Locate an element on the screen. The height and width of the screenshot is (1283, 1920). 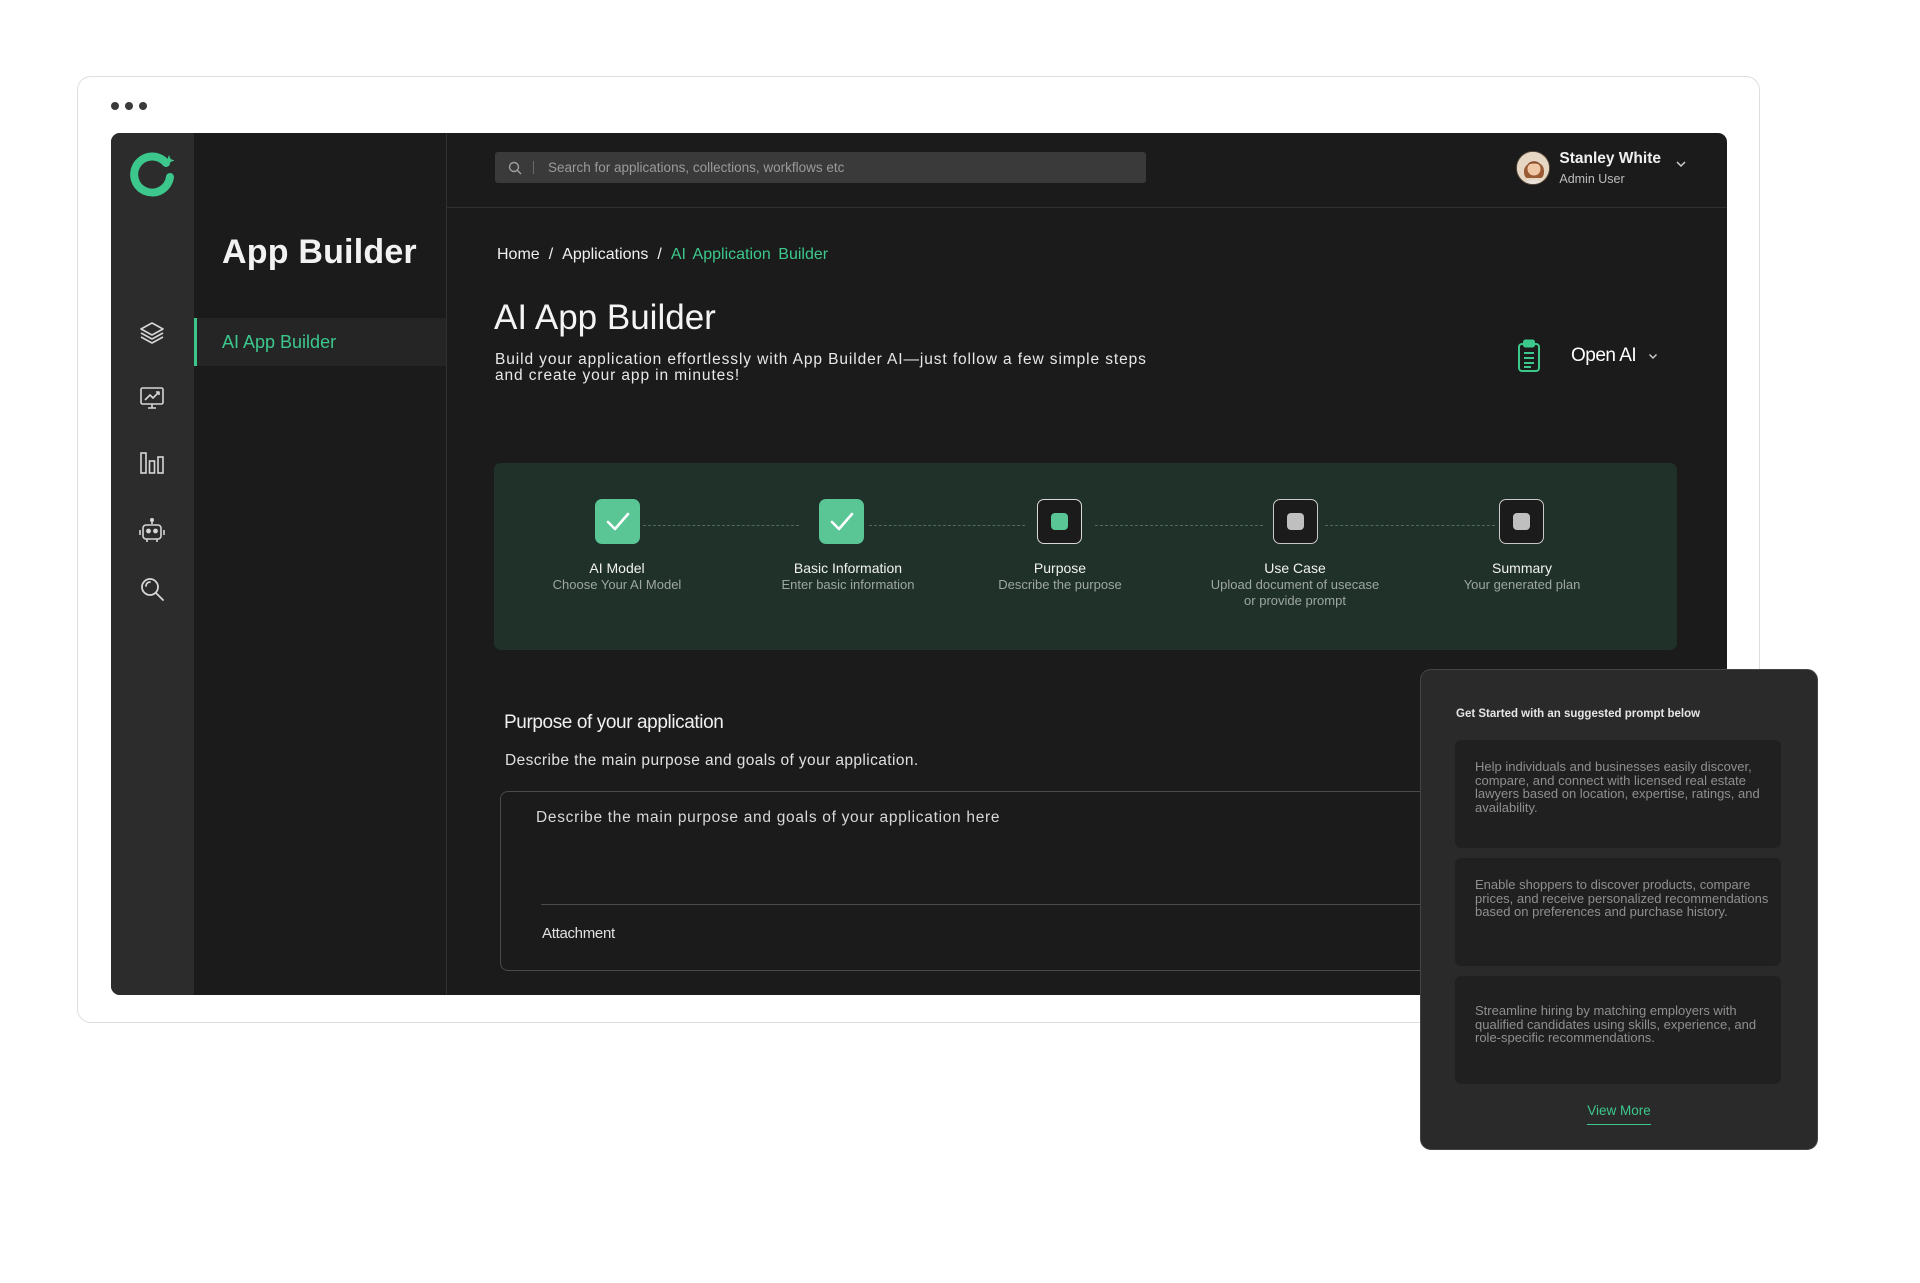
step-sublabel: Enter basic information is located at coordinates (848, 584).